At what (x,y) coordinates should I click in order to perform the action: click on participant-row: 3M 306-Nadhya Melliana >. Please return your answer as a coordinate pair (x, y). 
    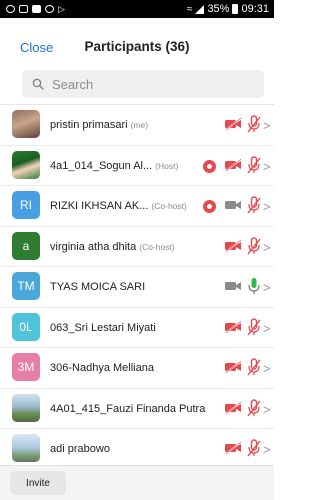
    Looking at the image, I should click on (137, 368).